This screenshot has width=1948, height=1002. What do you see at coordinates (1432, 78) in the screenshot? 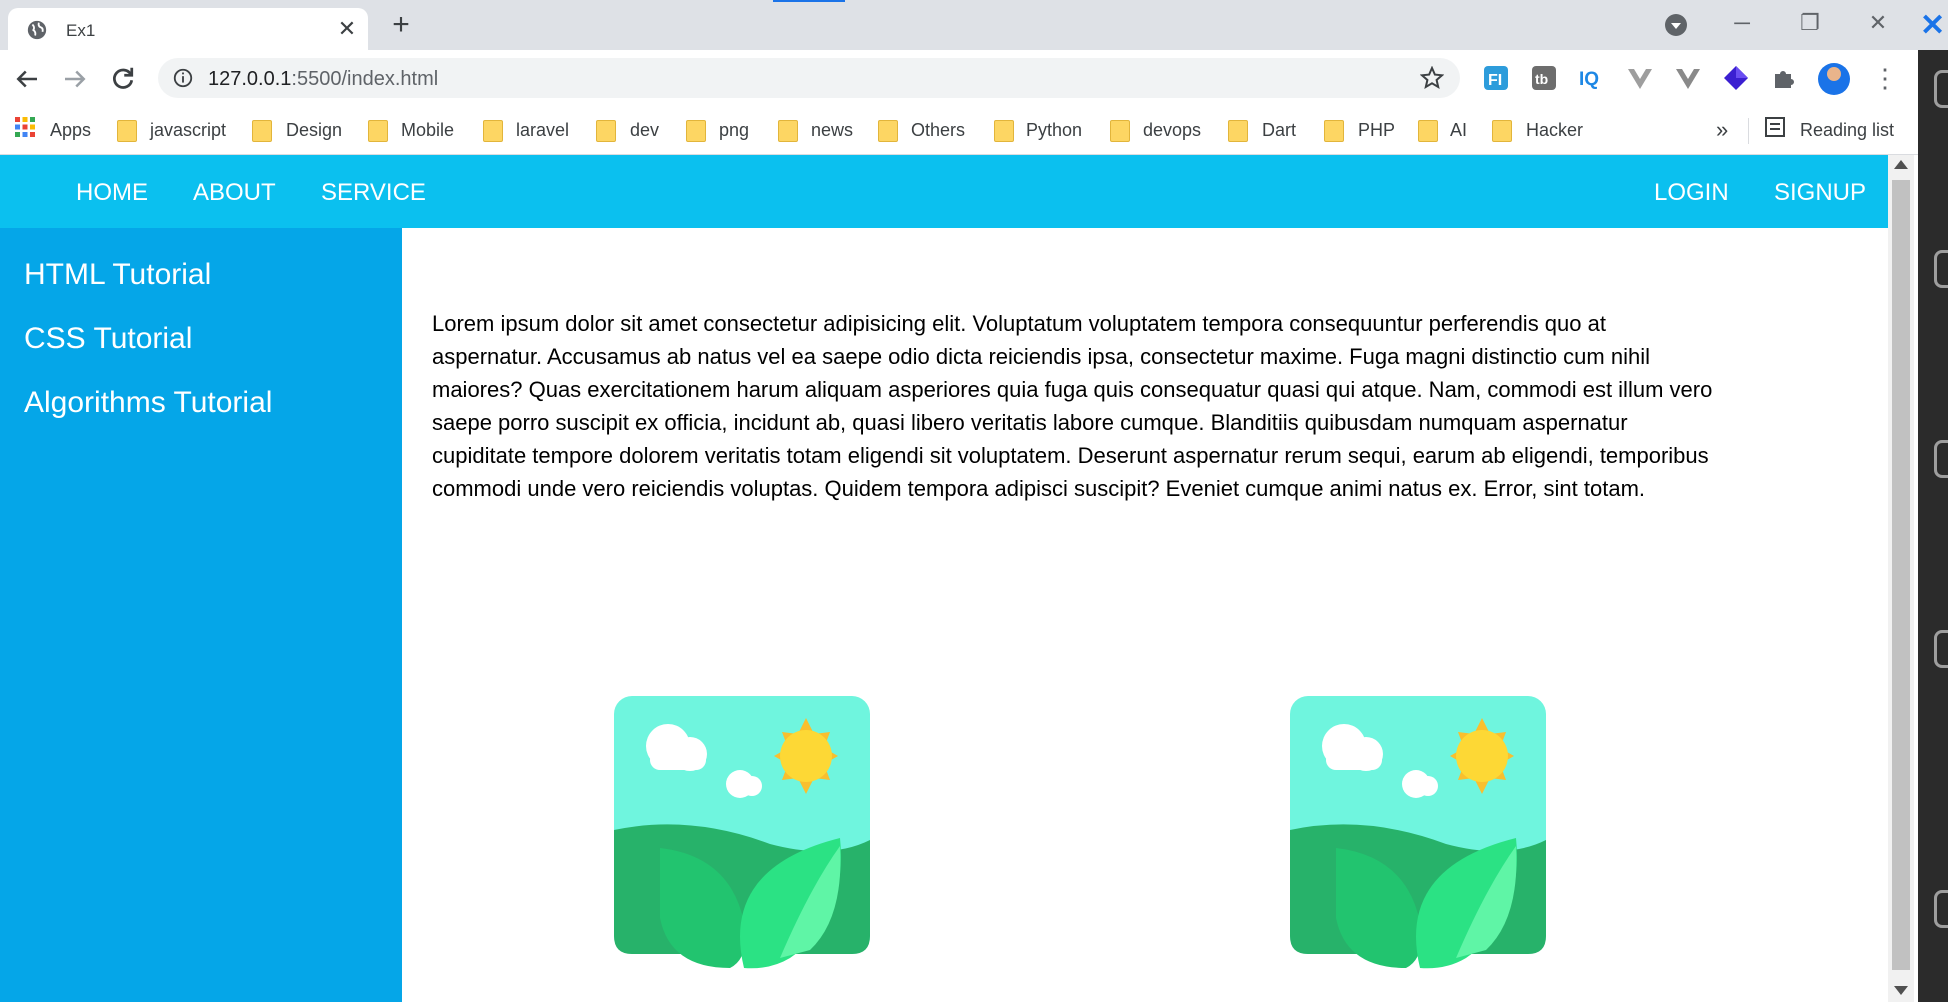
I see `bookmark-star-icon` at bounding box center [1432, 78].